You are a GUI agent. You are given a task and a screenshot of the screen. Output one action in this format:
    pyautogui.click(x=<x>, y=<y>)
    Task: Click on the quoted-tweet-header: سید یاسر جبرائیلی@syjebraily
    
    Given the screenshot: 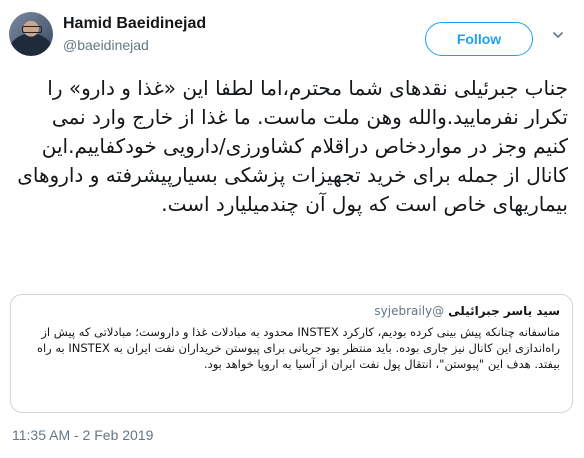 What is the action you would take?
    pyautogui.click(x=467, y=311)
    